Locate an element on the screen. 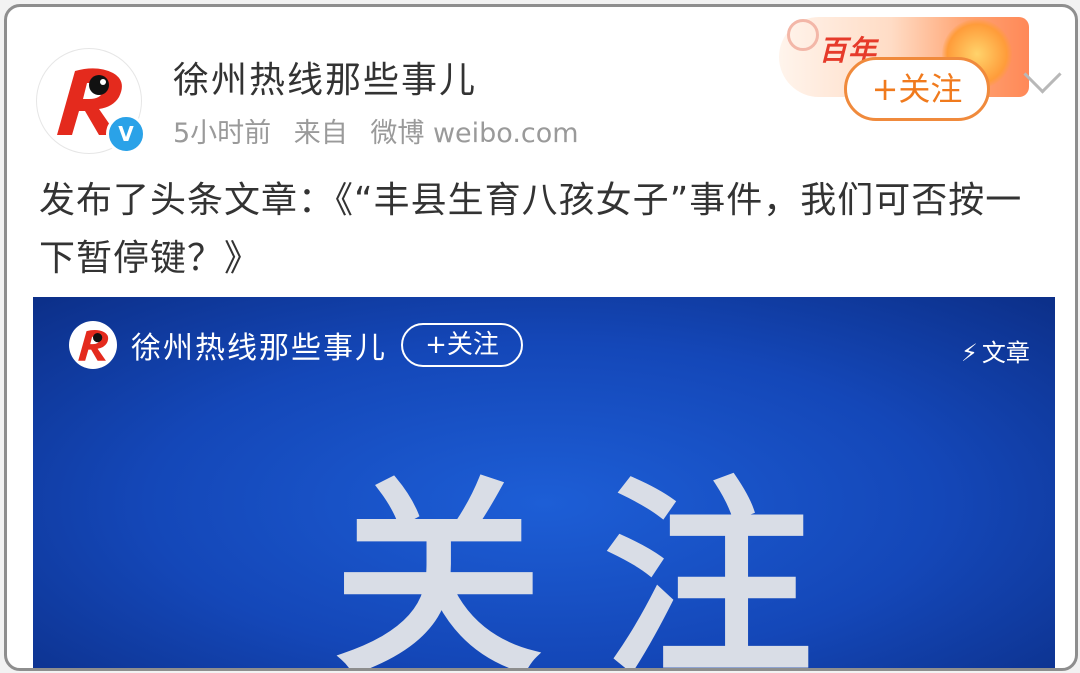  source-label: 来自 is located at coordinates (320, 133).